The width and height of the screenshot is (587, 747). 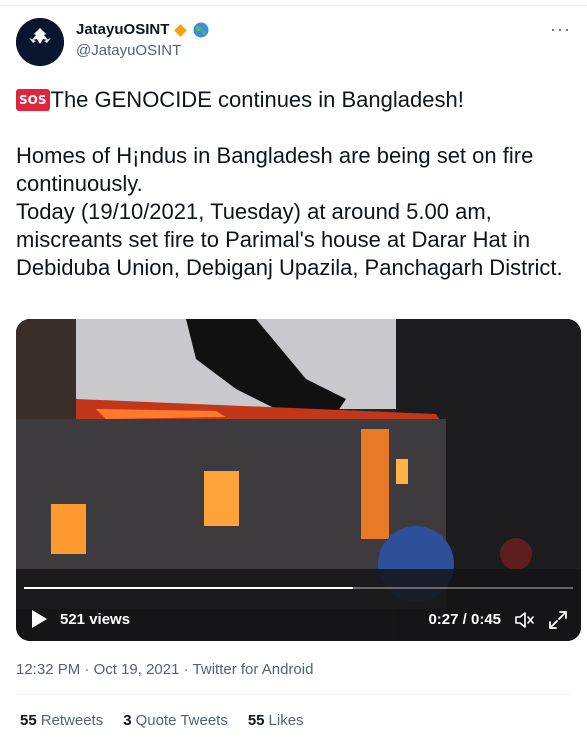 I want to click on fullscreen-icon, so click(x=558, y=620).